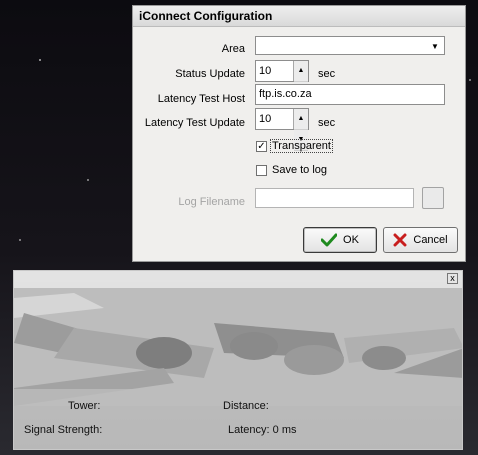 The width and height of the screenshot is (478, 455). Describe the element at coordinates (350, 94) in the screenshot. I see `latency-host-input: ftp.is.co.za` at that location.